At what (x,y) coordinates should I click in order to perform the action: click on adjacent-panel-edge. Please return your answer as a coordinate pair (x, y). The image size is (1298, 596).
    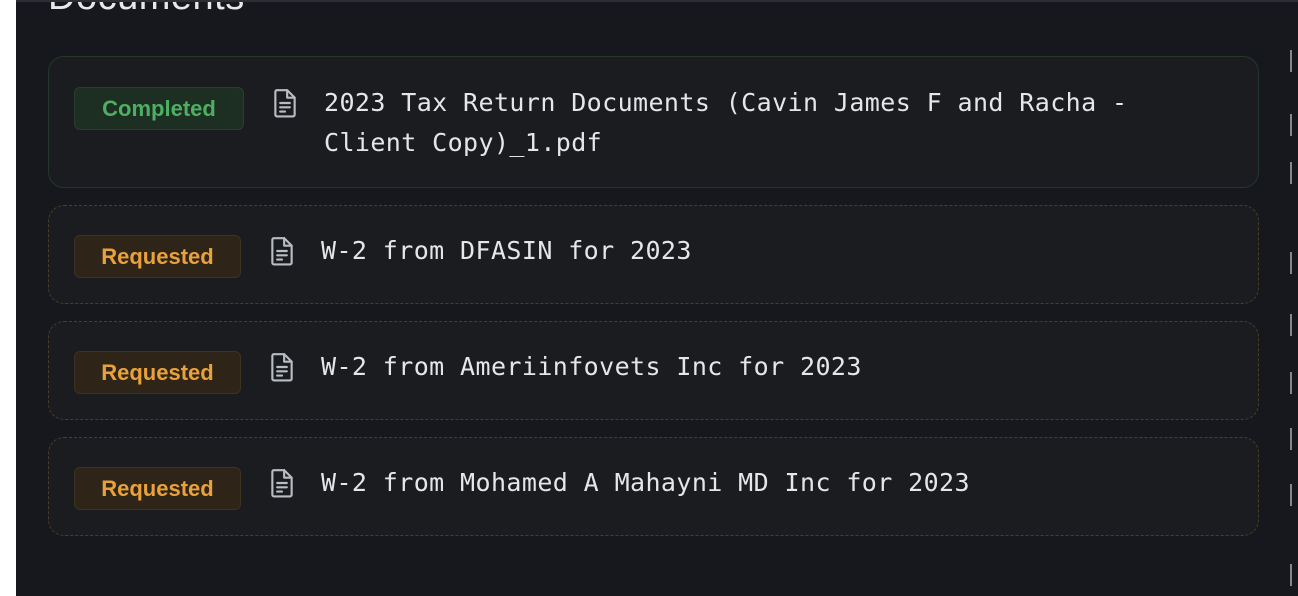
    Looking at the image, I should click on (1292, 299).